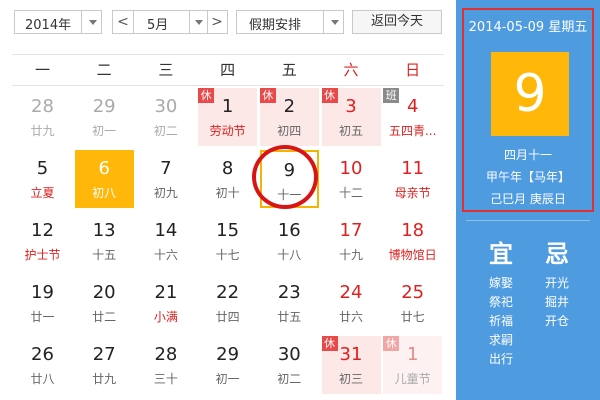  What do you see at coordinates (104, 255) in the screenshot?
I see `lunar-label: 十五` at bounding box center [104, 255].